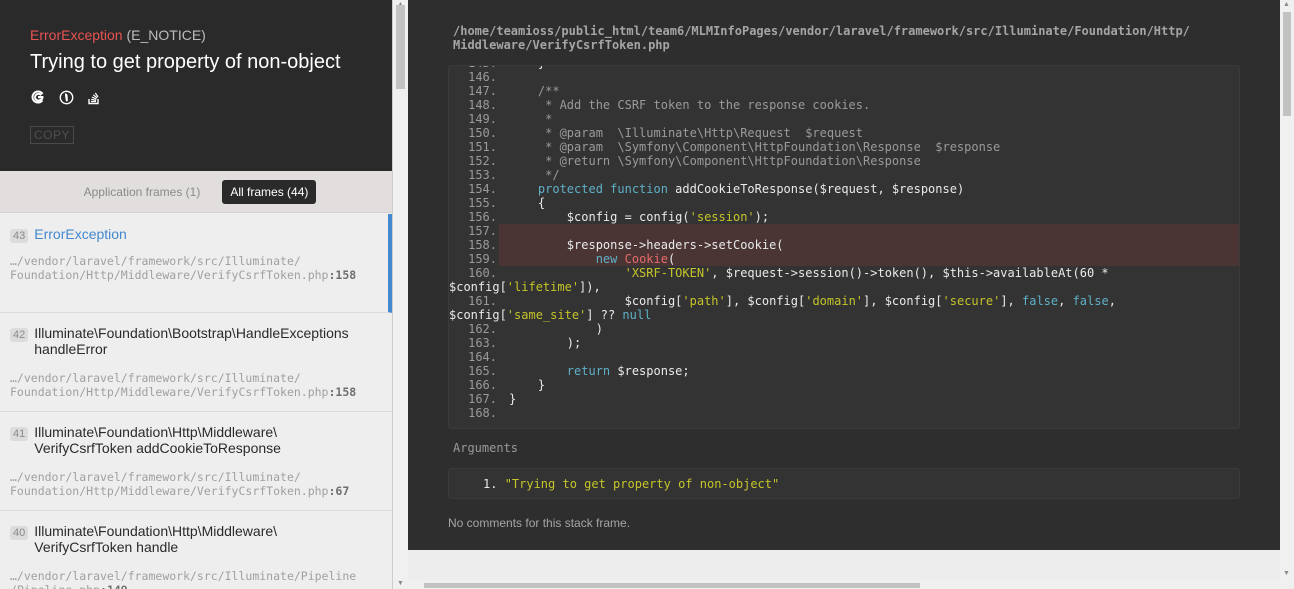 This screenshot has height=589, width=1294. What do you see at coordinates (844, 77) in the screenshot?
I see `code-line: 146.` at bounding box center [844, 77].